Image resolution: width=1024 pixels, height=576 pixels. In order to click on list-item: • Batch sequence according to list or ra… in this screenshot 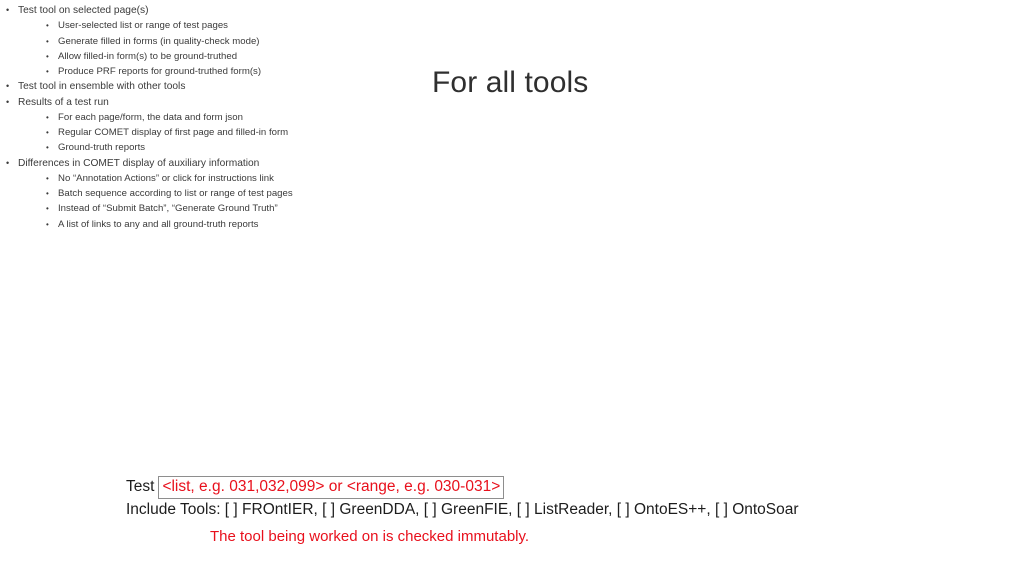, I will do `click(210, 193)`.